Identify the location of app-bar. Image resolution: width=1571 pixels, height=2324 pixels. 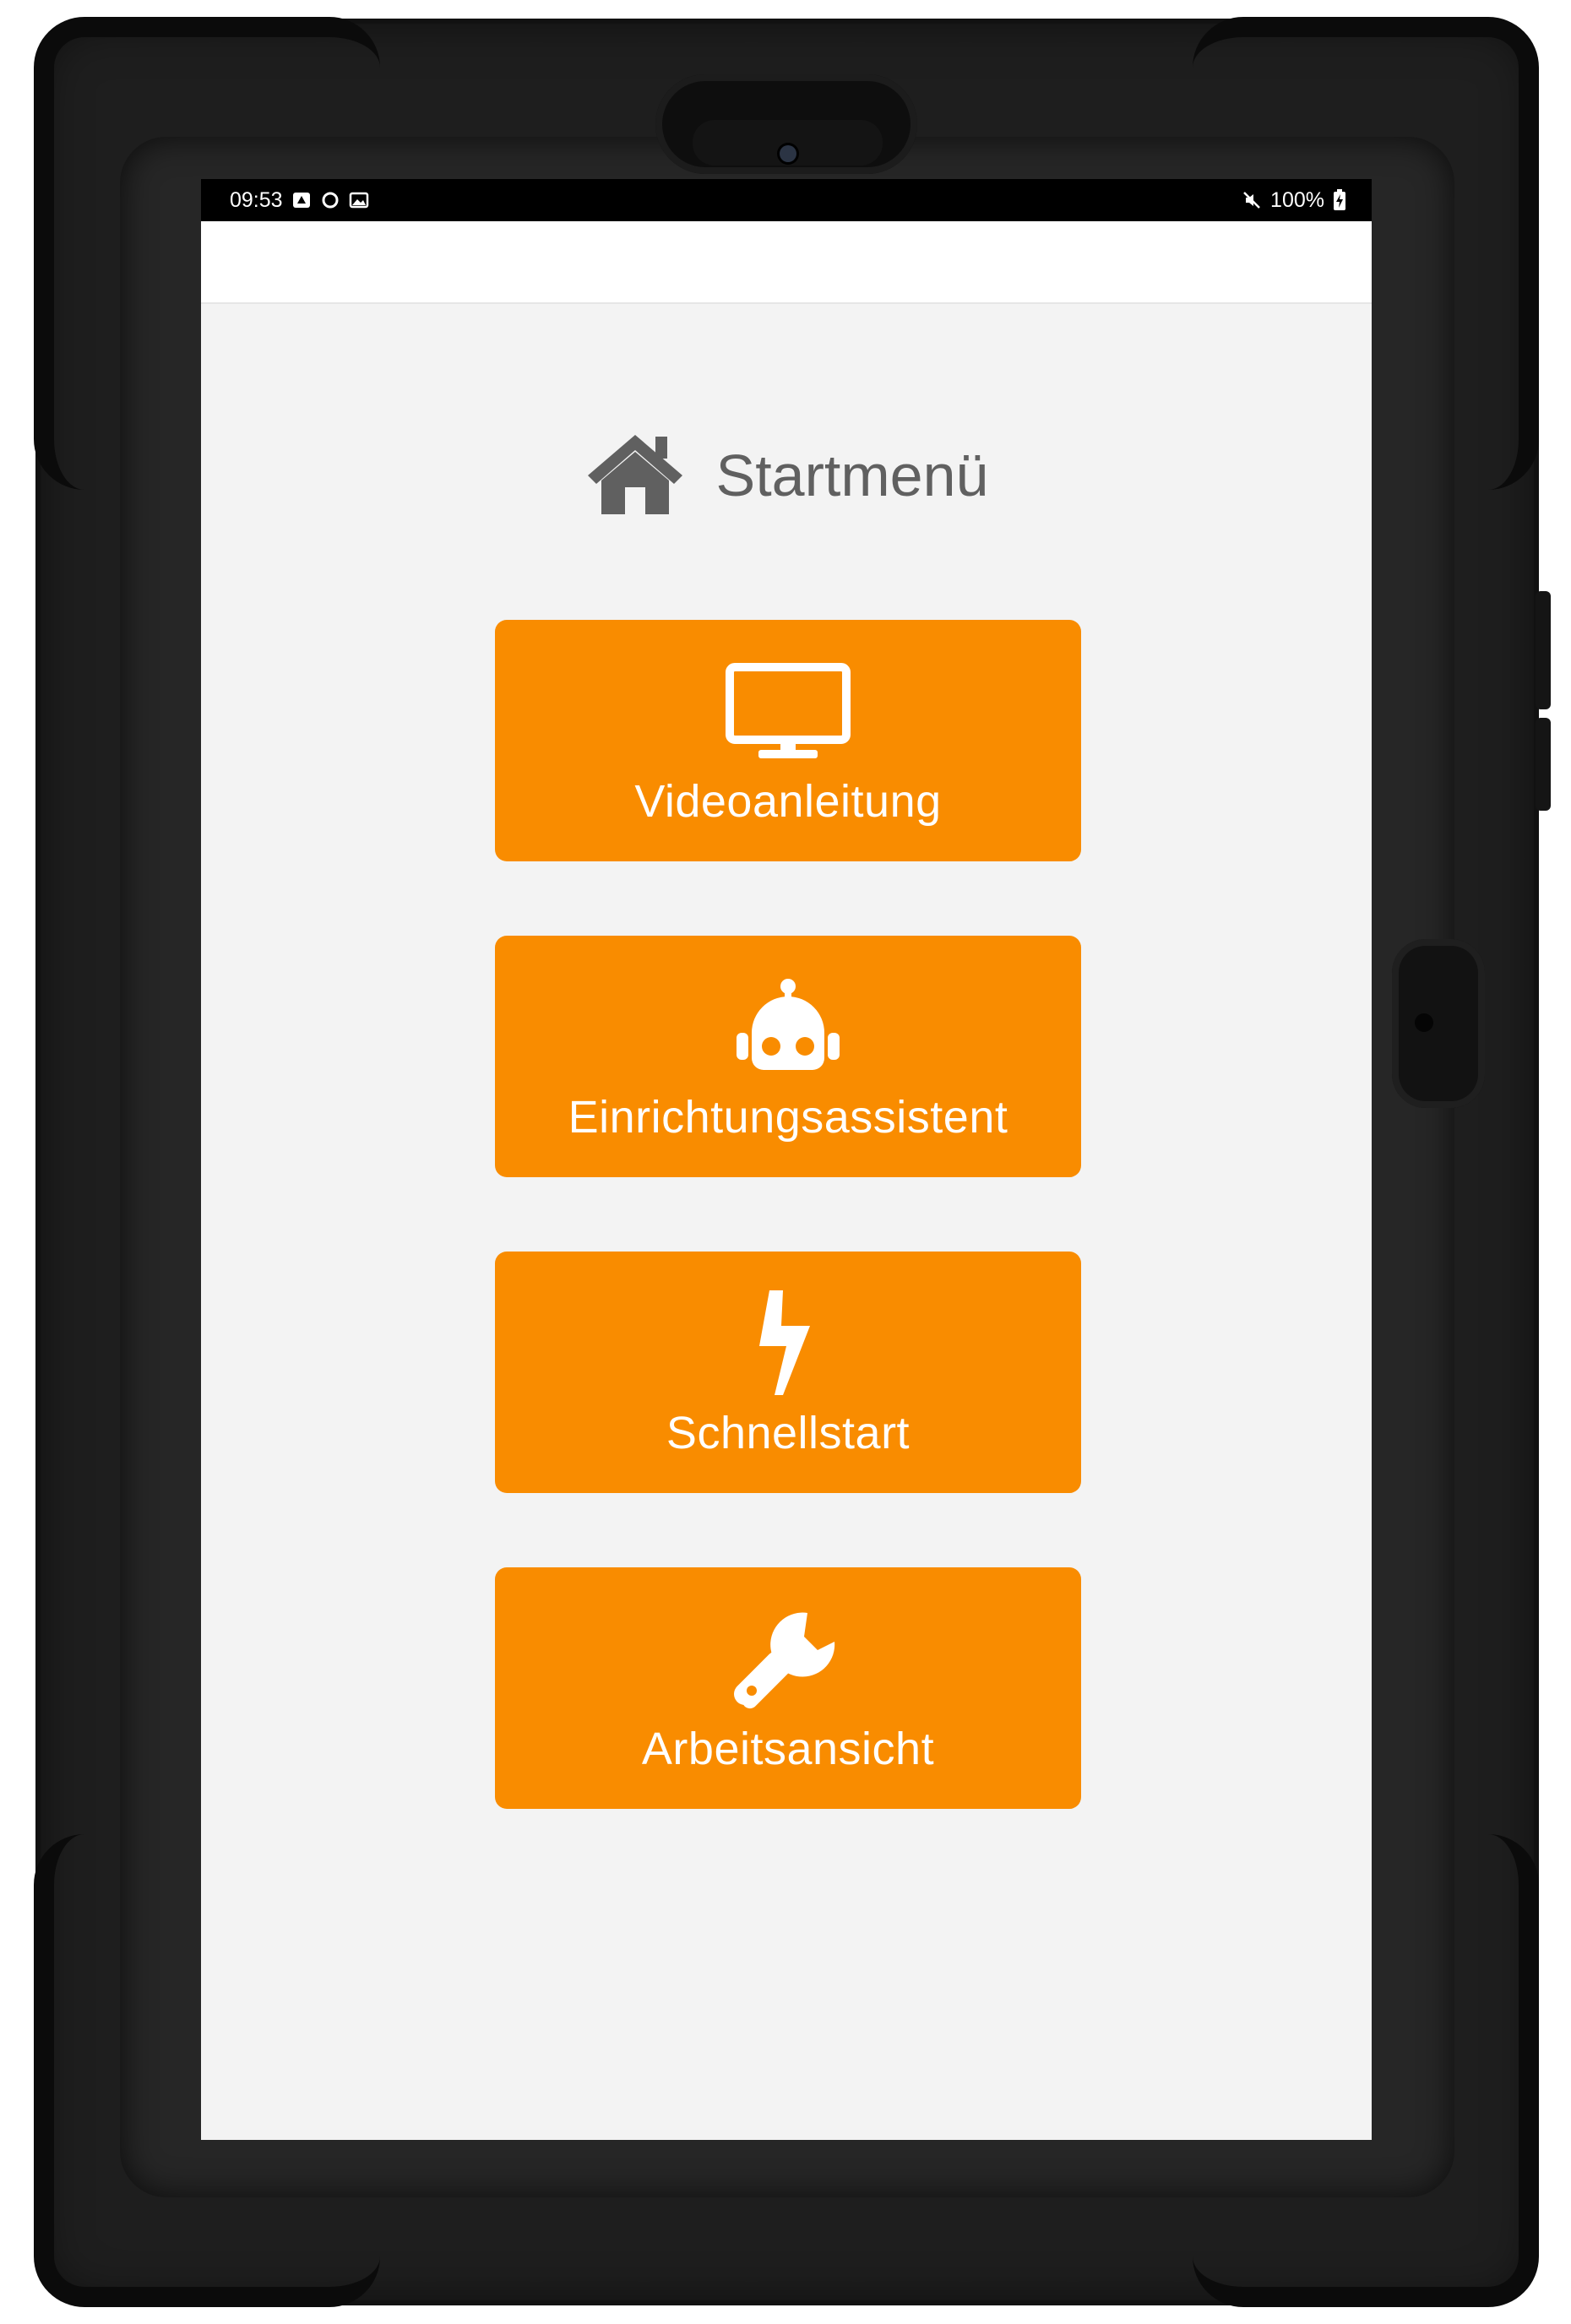
(787, 262).